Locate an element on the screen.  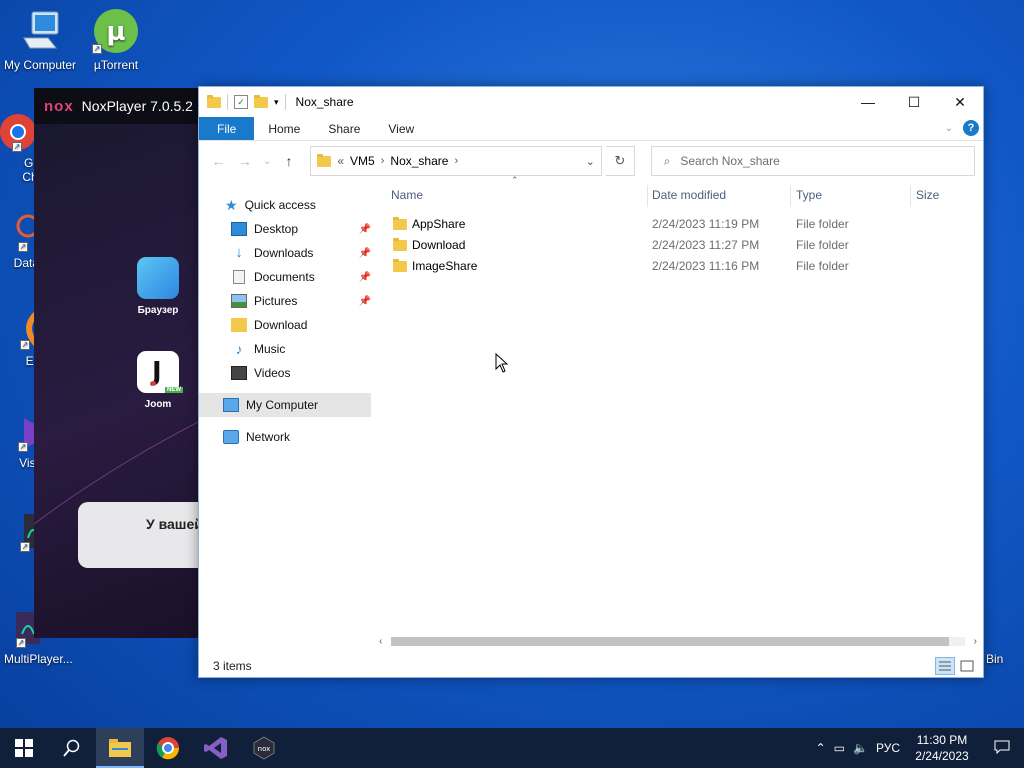
file-name: ImageShare is located at coordinates (445, 265).